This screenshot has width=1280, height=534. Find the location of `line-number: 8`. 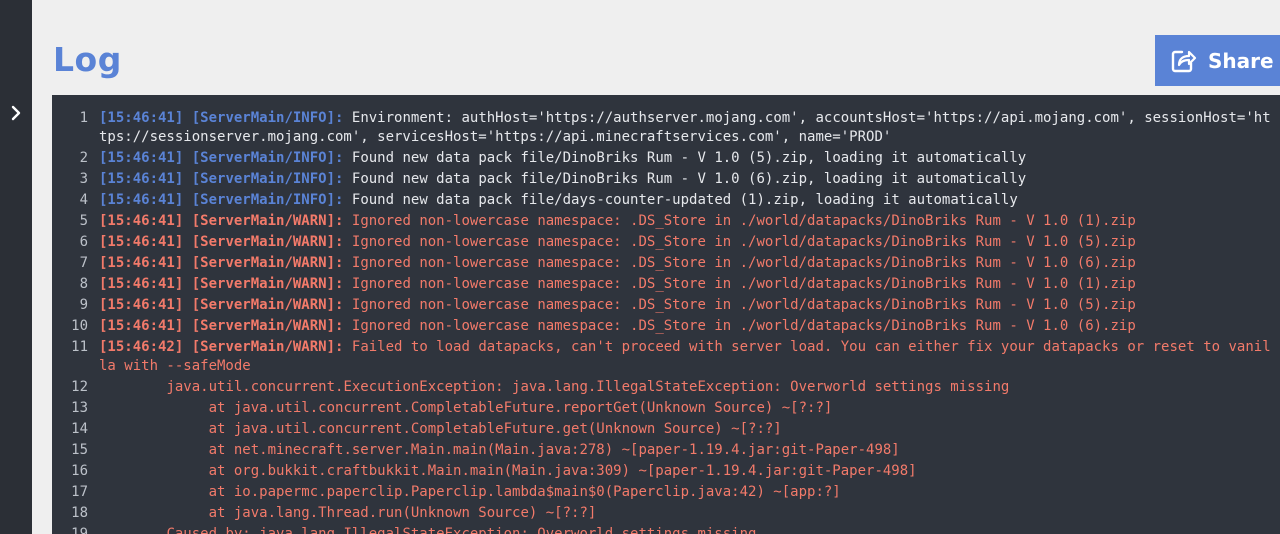

line-number: 8 is located at coordinates (75, 284).